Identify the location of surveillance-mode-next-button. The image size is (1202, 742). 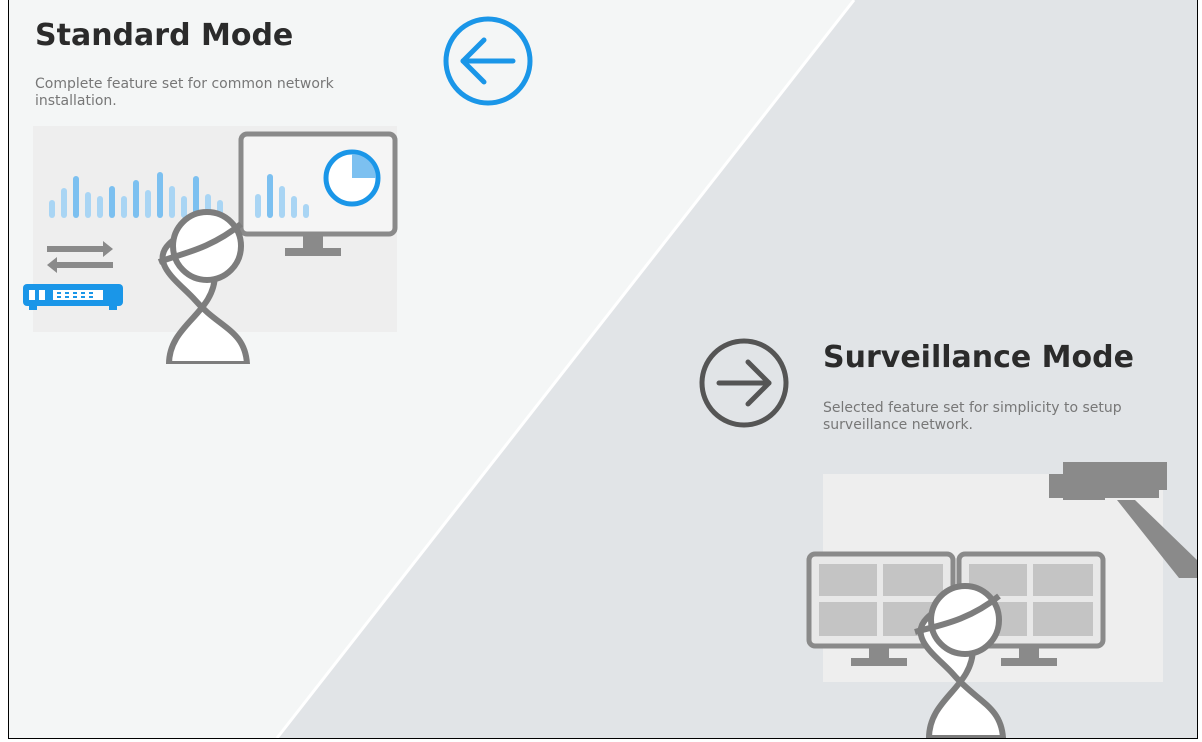
(744, 383).